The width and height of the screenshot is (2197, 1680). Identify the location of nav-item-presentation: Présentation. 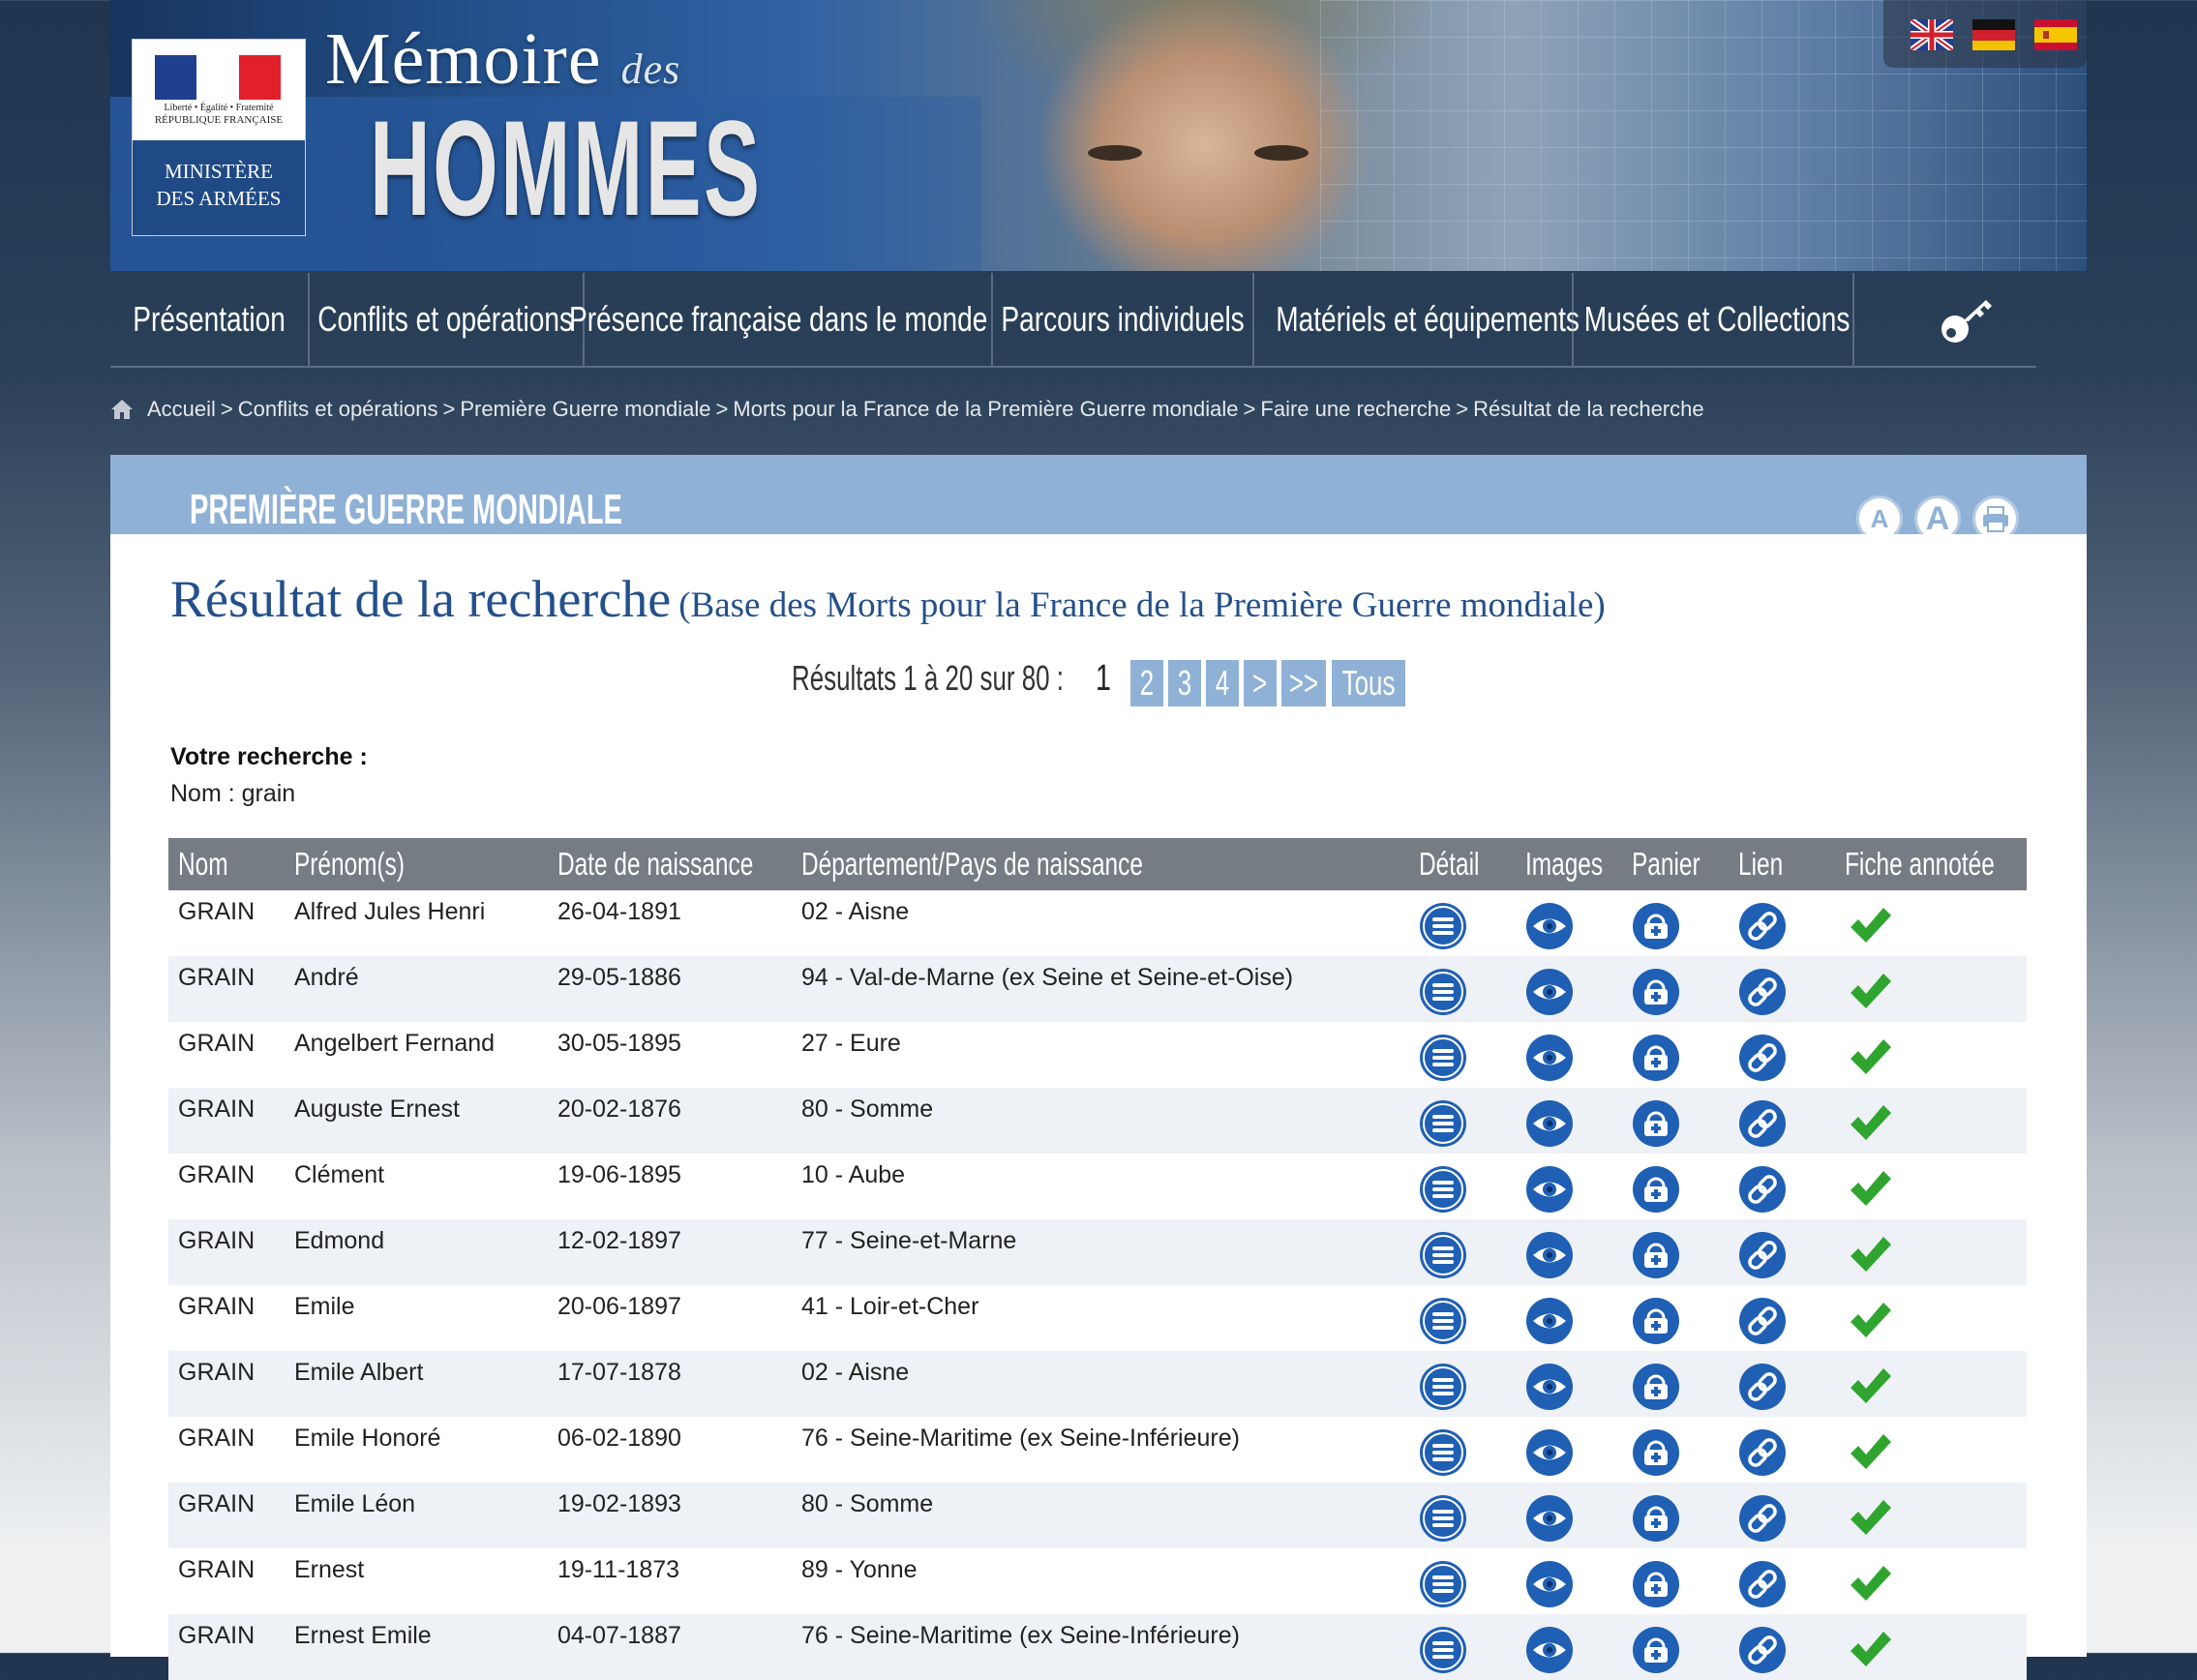
(209, 320).